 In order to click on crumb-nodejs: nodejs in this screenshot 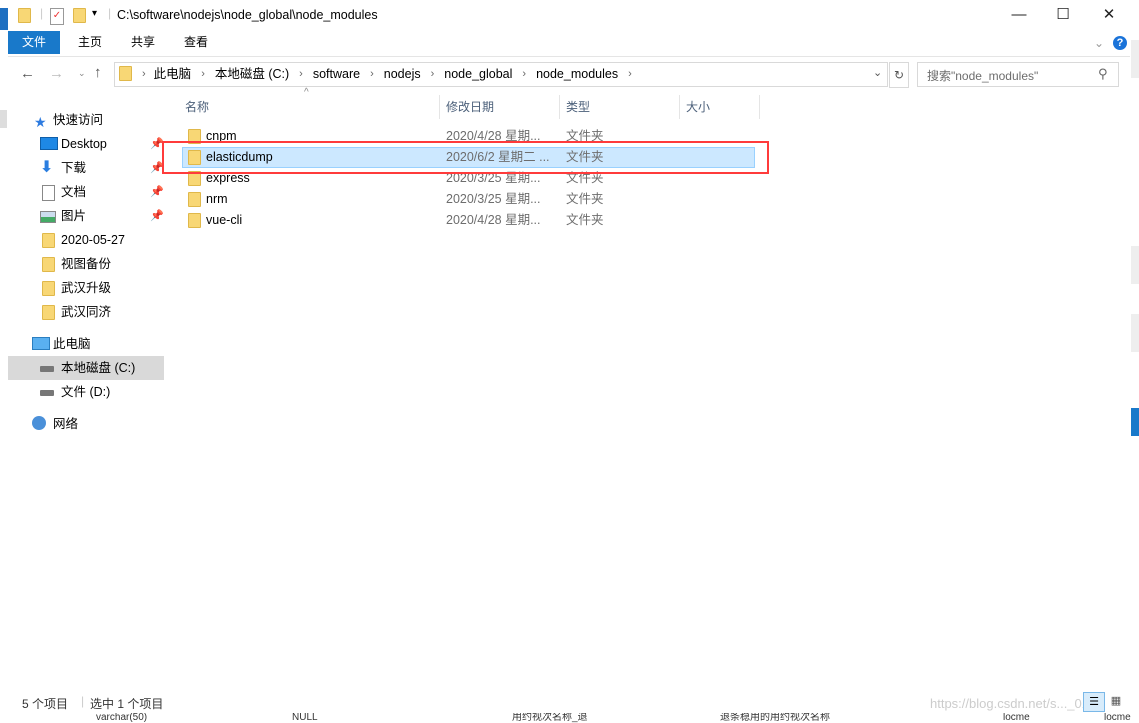, I will do `click(402, 74)`.